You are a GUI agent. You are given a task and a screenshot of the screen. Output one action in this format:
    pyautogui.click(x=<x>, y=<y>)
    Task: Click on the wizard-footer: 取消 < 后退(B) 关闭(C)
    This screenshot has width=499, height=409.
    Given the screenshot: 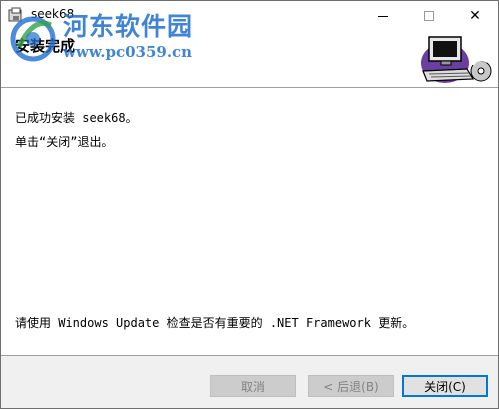 What is the action you would take?
    pyautogui.click(x=249, y=382)
    